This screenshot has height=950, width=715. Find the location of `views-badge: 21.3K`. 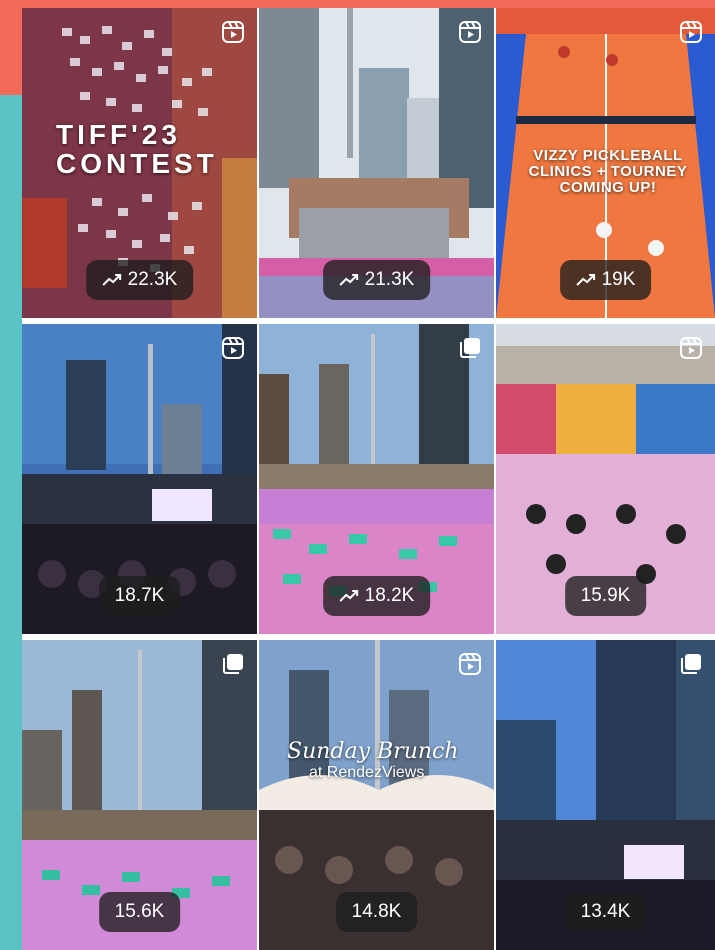

views-badge: 21.3K is located at coordinates (376, 280).